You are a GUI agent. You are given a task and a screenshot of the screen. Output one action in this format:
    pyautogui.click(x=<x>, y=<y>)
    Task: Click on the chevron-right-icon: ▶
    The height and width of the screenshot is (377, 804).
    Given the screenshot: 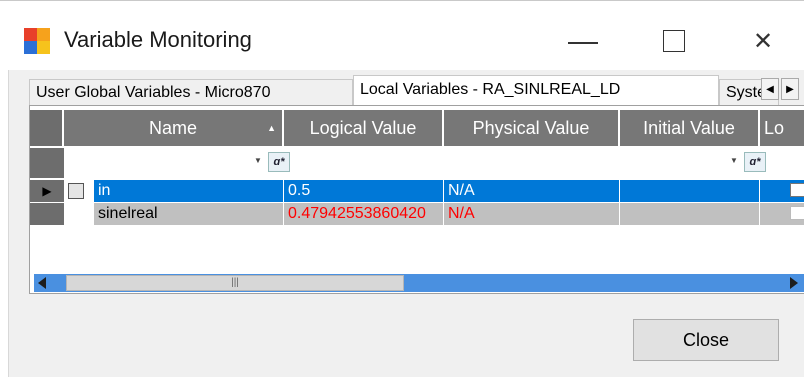 What is the action you would take?
    pyautogui.click(x=790, y=89)
    